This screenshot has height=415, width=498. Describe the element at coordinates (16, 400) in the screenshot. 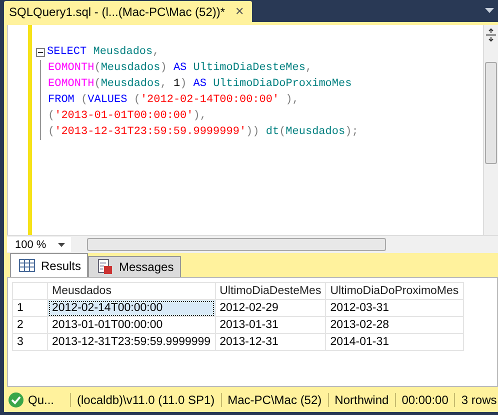

I see `check-icon` at that location.